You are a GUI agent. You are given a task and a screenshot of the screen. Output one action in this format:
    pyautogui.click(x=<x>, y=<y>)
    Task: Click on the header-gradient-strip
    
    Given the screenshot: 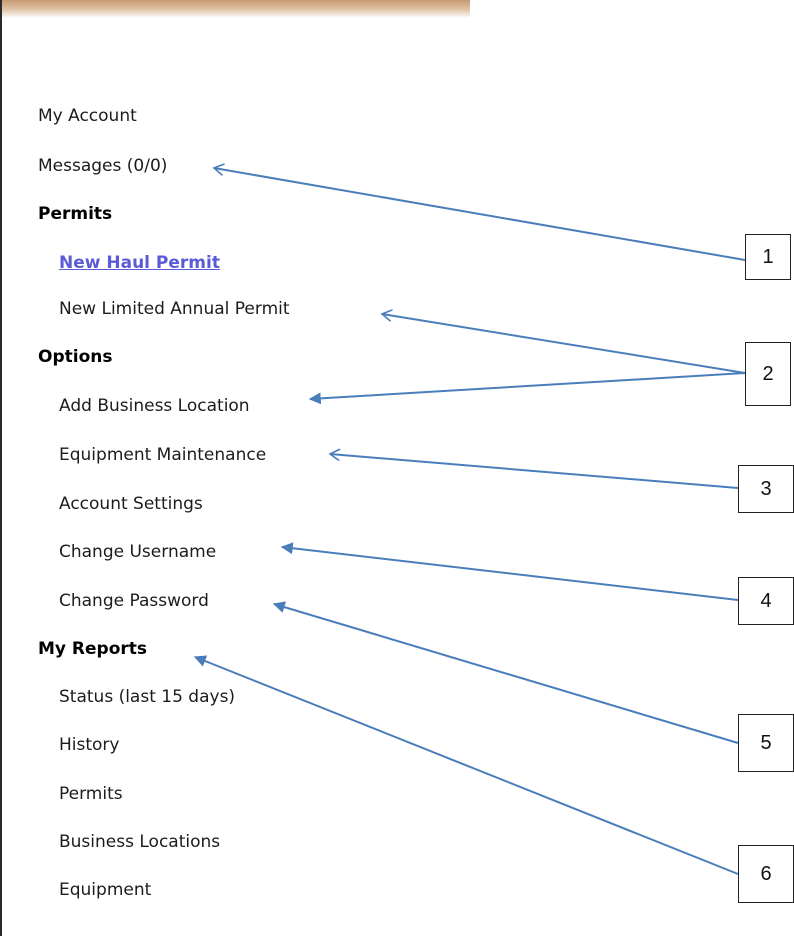 What is the action you would take?
    pyautogui.click(x=236, y=9)
    